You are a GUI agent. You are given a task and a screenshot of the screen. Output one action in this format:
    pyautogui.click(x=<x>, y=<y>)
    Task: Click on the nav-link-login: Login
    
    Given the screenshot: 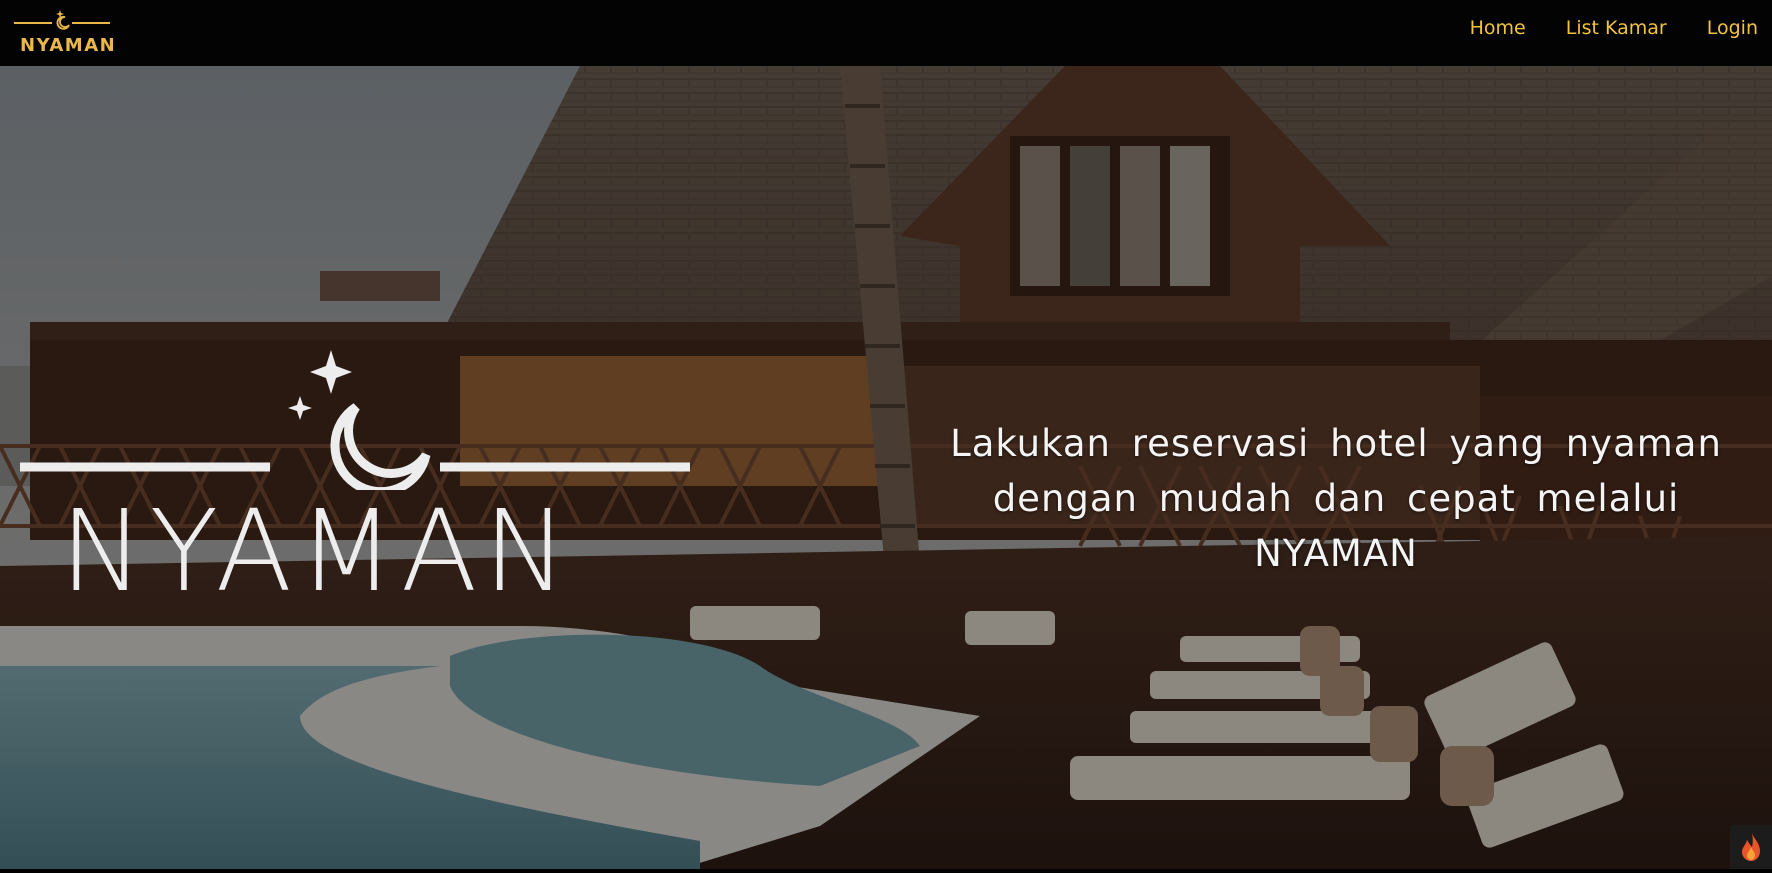 What is the action you would take?
    pyautogui.click(x=1732, y=28)
    